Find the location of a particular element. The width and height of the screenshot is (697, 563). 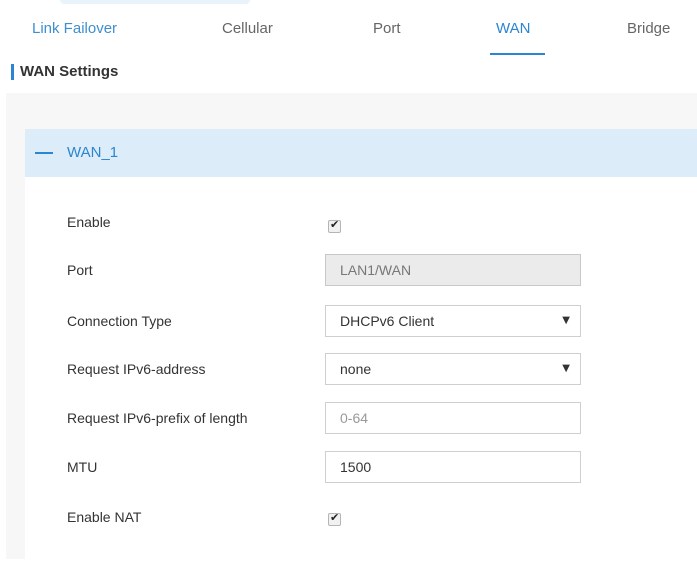

request-ipv6-prefix-label: Request IPv6-prefix of length is located at coordinates (157, 418).